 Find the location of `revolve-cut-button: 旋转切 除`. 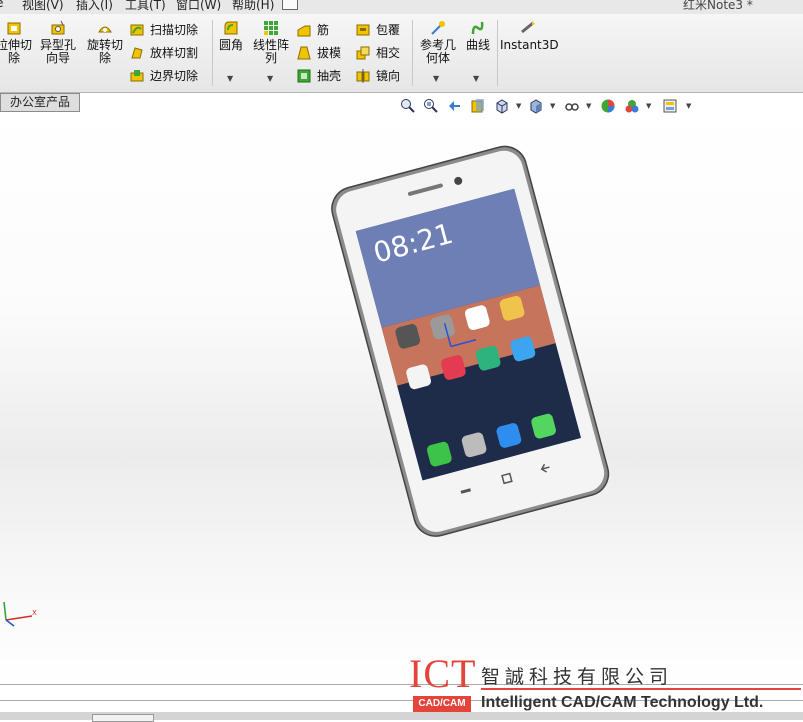

revolve-cut-button: 旋转切 除 is located at coordinates (105, 42).